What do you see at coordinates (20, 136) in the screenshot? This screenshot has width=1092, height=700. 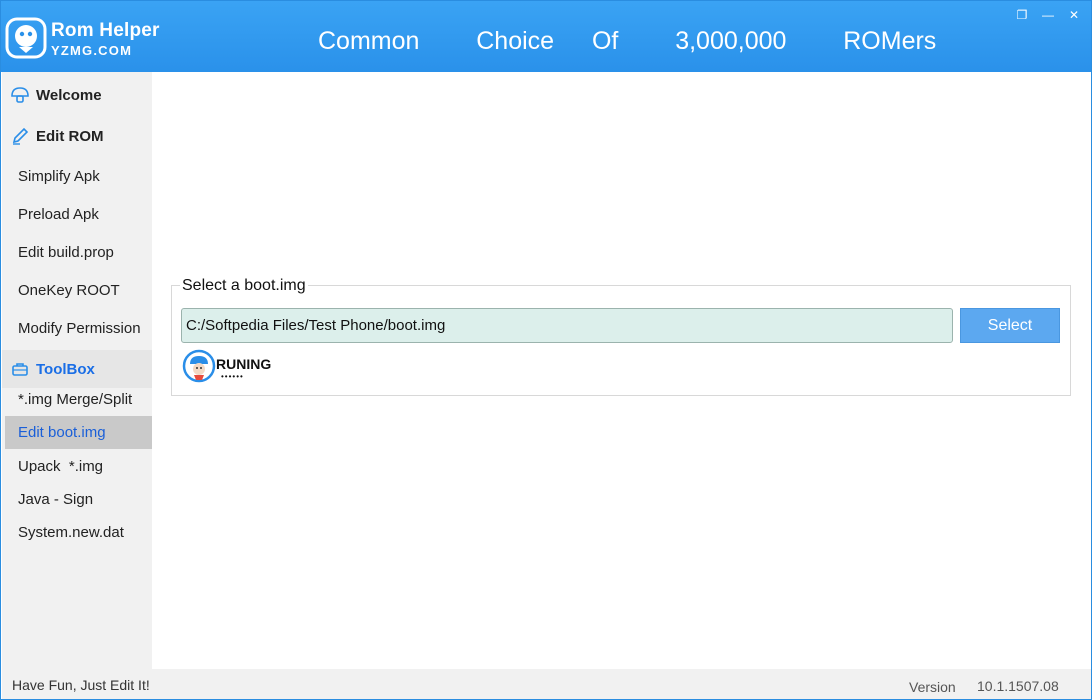 I see `pencil-icon` at bounding box center [20, 136].